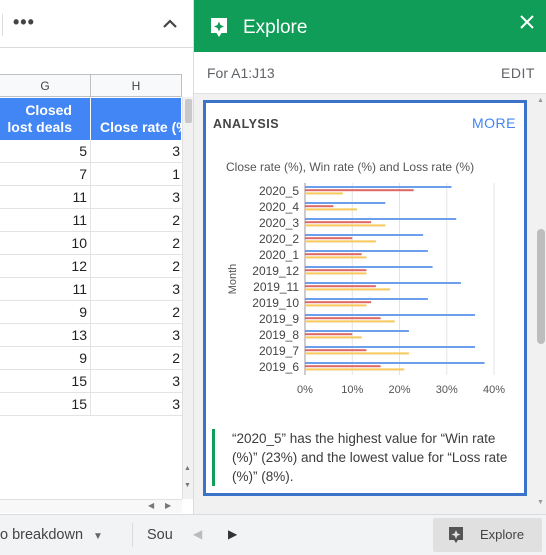  What do you see at coordinates (275, 303) in the screenshot?
I see `y-tick-label: 2019_10` at bounding box center [275, 303].